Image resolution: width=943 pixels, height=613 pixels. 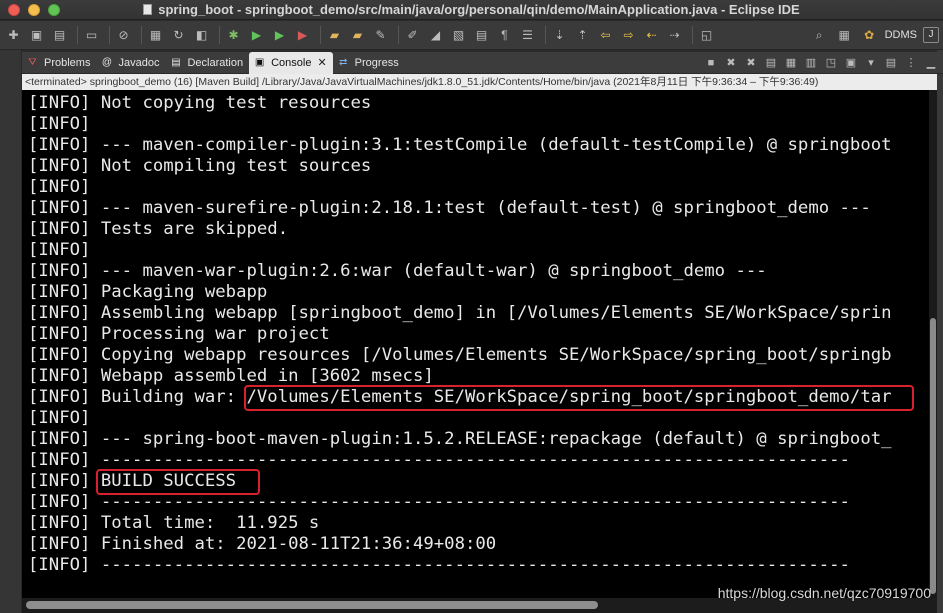 I want to click on tab-label: Declaration, so click(x=215, y=62).